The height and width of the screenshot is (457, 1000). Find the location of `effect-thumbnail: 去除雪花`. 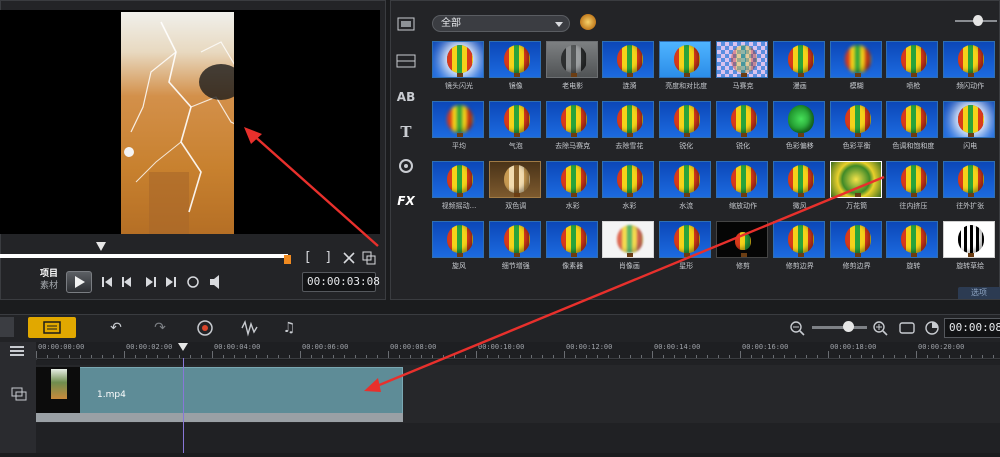

effect-thumbnail: 去除雪花 is located at coordinates (629, 131).